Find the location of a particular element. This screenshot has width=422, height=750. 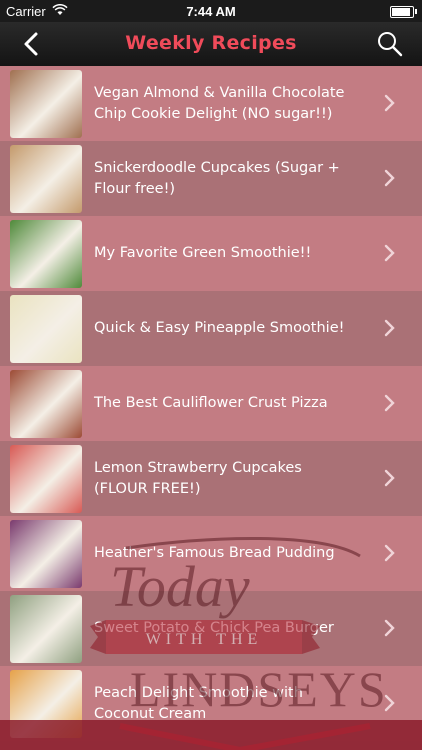

recipe-row: The Best Cauliflower Crust Pizza is located at coordinates (211, 403).